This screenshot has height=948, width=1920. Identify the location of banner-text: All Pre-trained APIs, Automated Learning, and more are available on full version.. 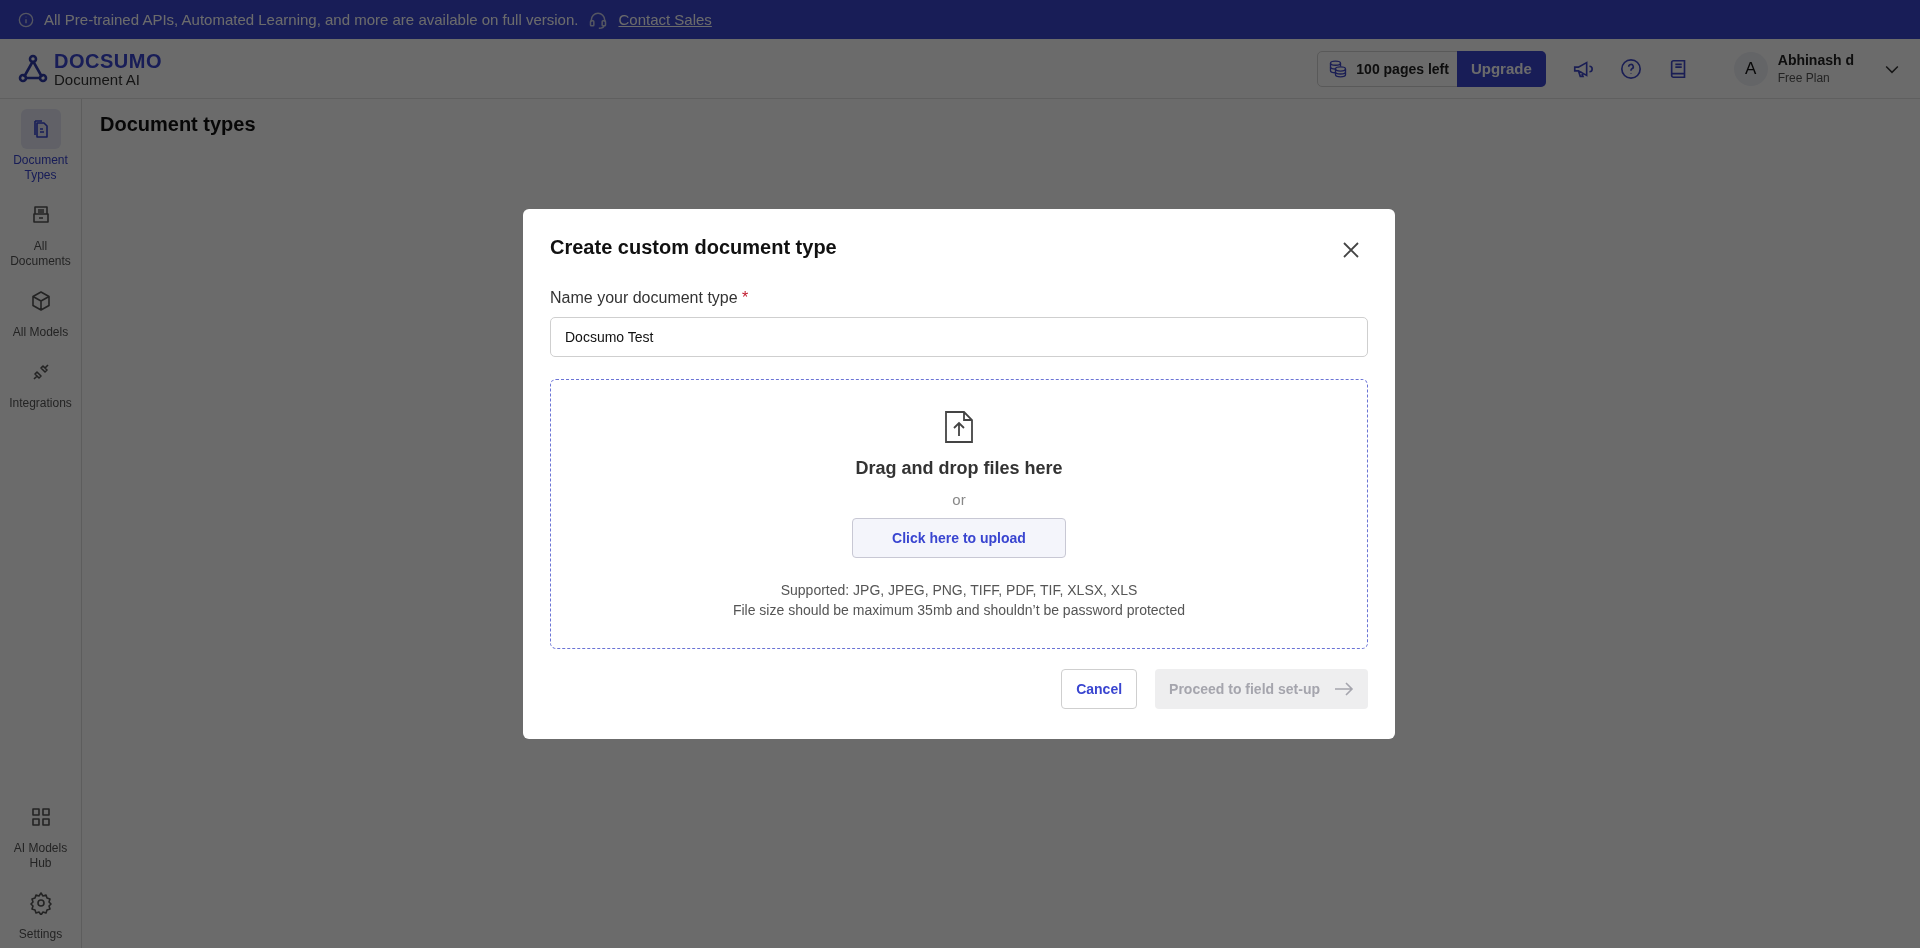
(311, 19).